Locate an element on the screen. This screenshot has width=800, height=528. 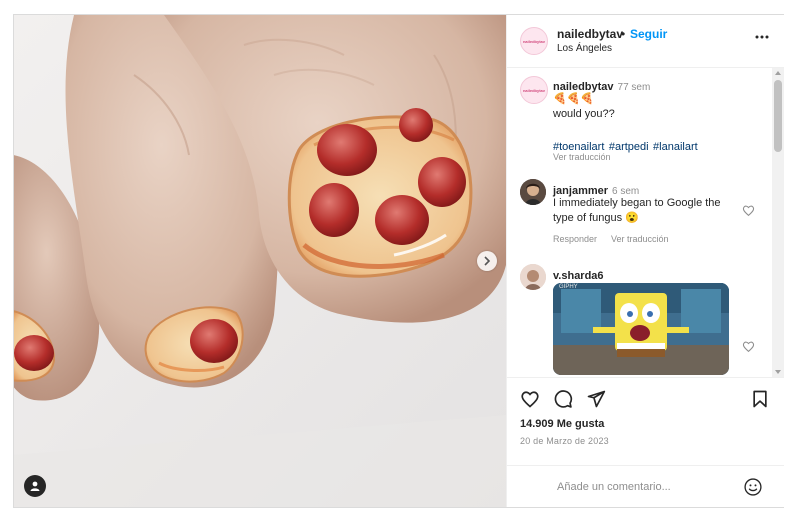
scroll-thumb is located at coordinates (778, 116).